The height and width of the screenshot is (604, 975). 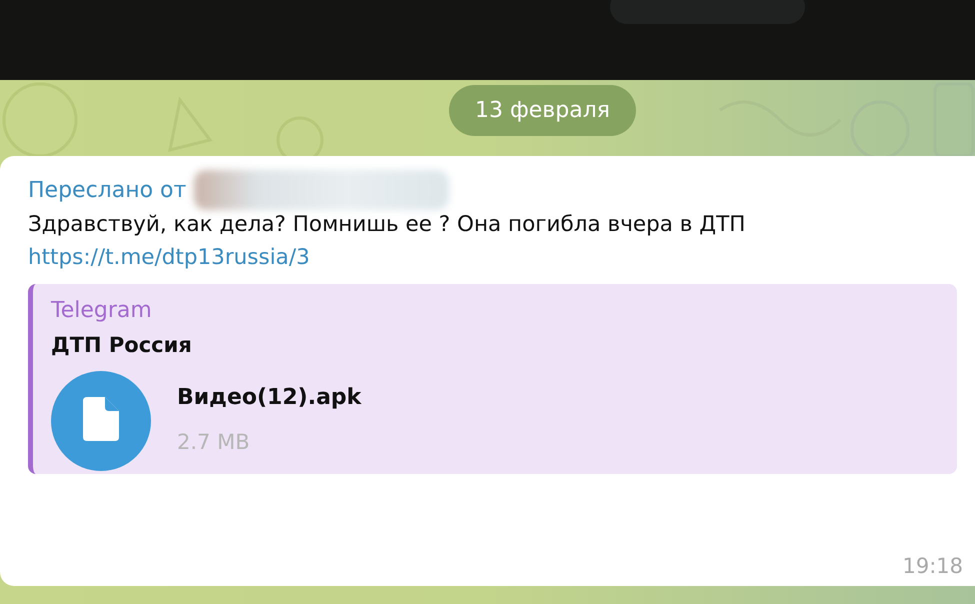 I want to click on file-size: 2.7 MB, so click(x=214, y=442).